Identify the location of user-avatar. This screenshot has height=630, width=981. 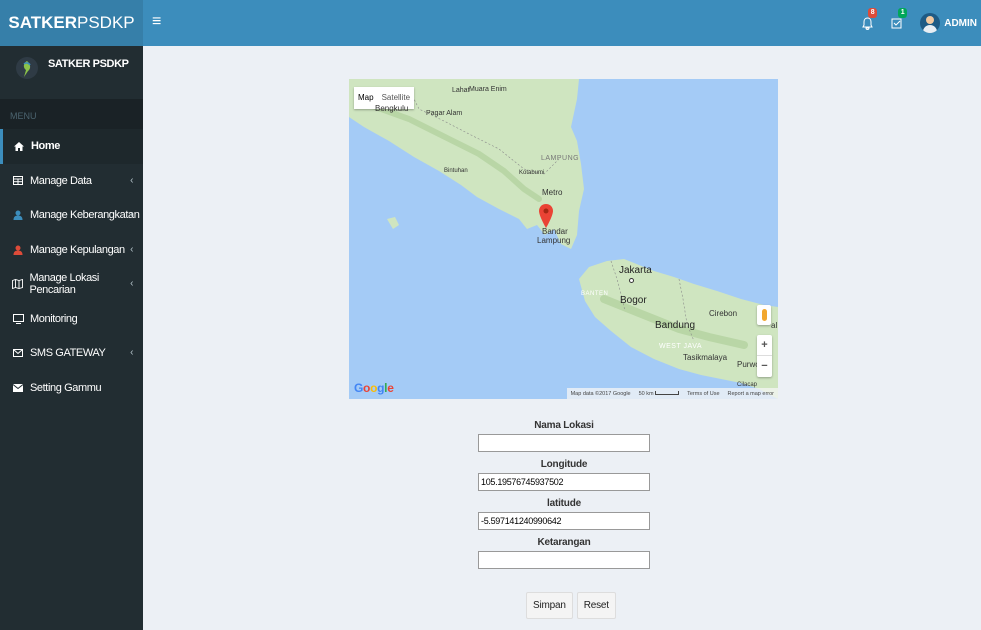
(930, 23).